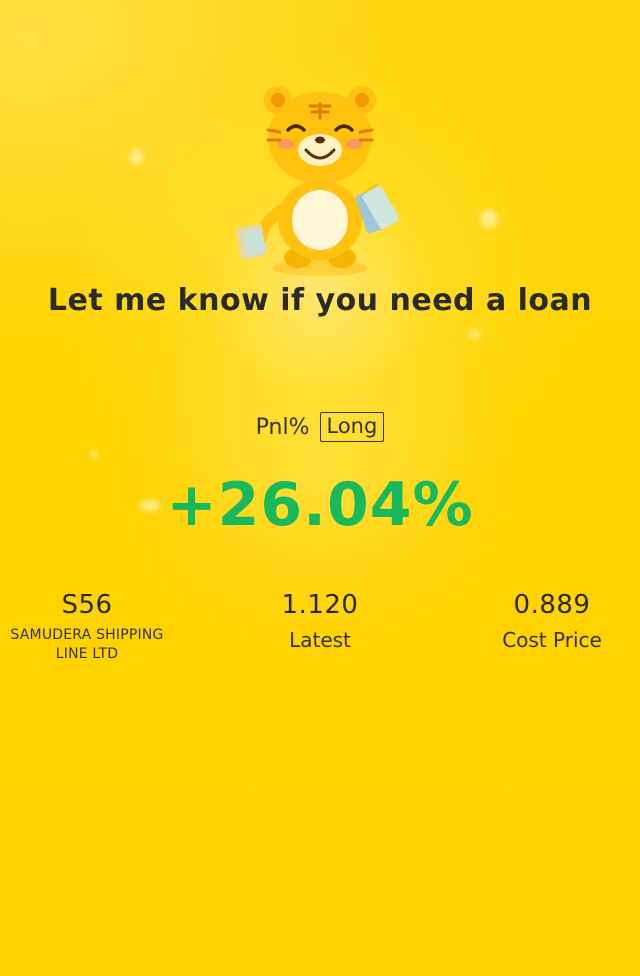 The height and width of the screenshot is (976, 640). What do you see at coordinates (352, 427) in the screenshot?
I see `position-type-badge: Long` at bounding box center [352, 427].